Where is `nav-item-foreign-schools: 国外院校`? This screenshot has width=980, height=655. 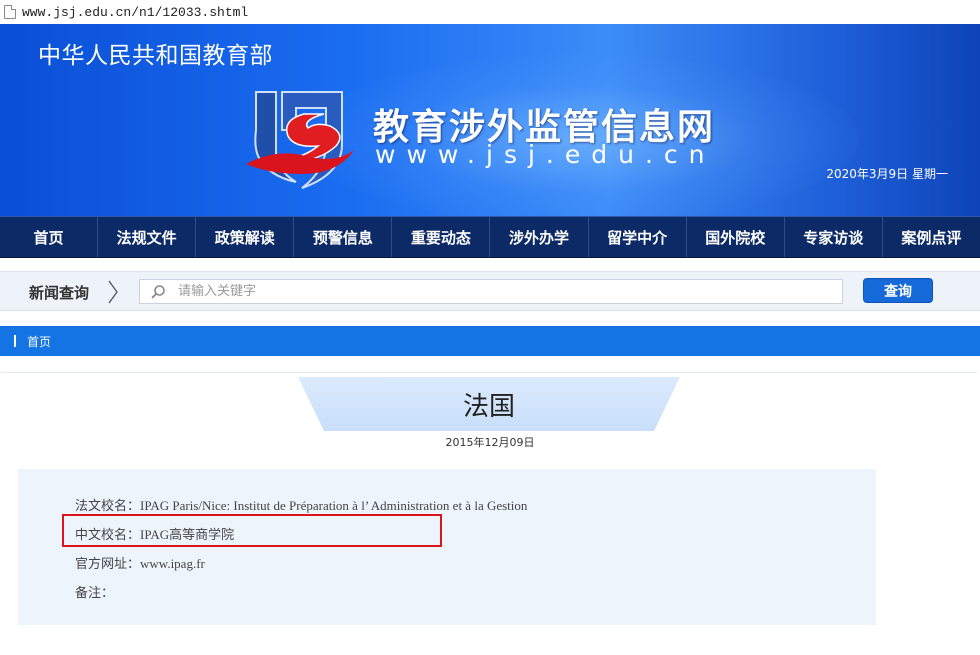 nav-item-foreign-schools: 国外院校 is located at coordinates (736, 237).